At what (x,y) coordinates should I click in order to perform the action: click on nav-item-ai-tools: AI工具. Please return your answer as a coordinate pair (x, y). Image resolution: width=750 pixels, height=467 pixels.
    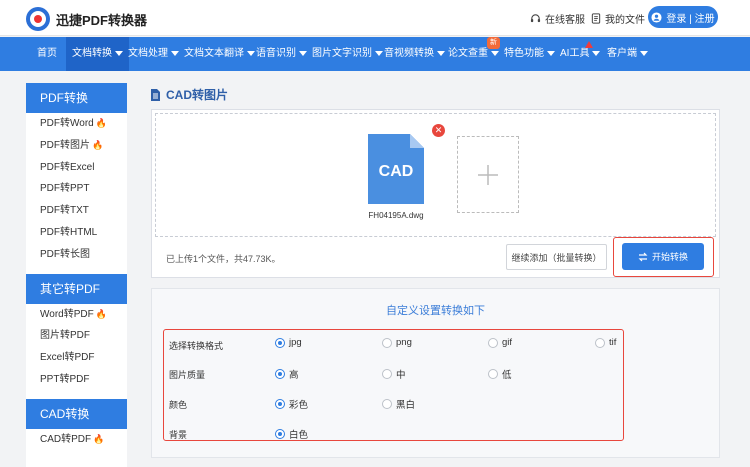
    Looking at the image, I should click on (580, 54).